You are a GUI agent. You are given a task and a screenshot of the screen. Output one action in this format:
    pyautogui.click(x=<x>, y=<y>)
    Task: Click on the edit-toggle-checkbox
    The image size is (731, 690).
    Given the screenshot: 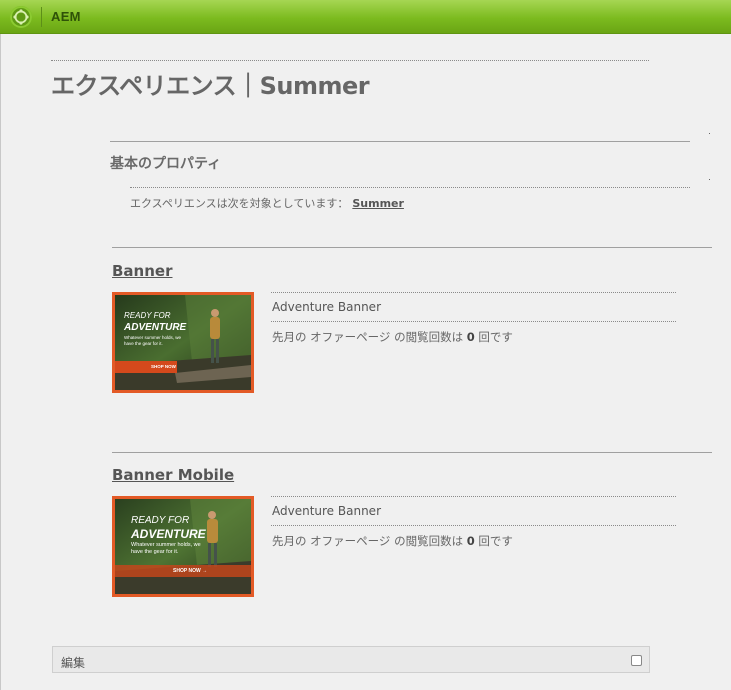 What is the action you would take?
    pyautogui.click(x=636, y=660)
    